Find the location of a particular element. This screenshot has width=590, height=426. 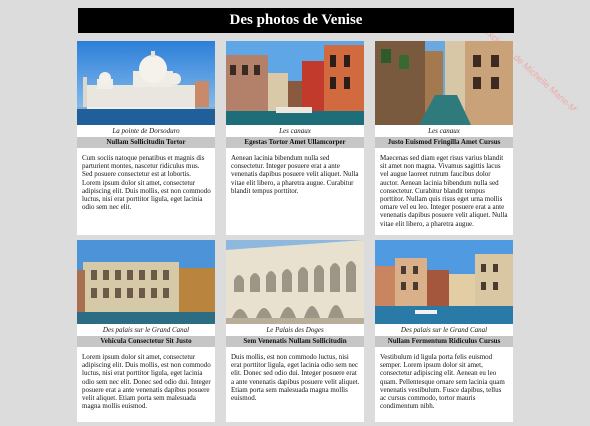

card-title: Sem Venenatis Nullam Sollicitudin is located at coordinates (295, 341).